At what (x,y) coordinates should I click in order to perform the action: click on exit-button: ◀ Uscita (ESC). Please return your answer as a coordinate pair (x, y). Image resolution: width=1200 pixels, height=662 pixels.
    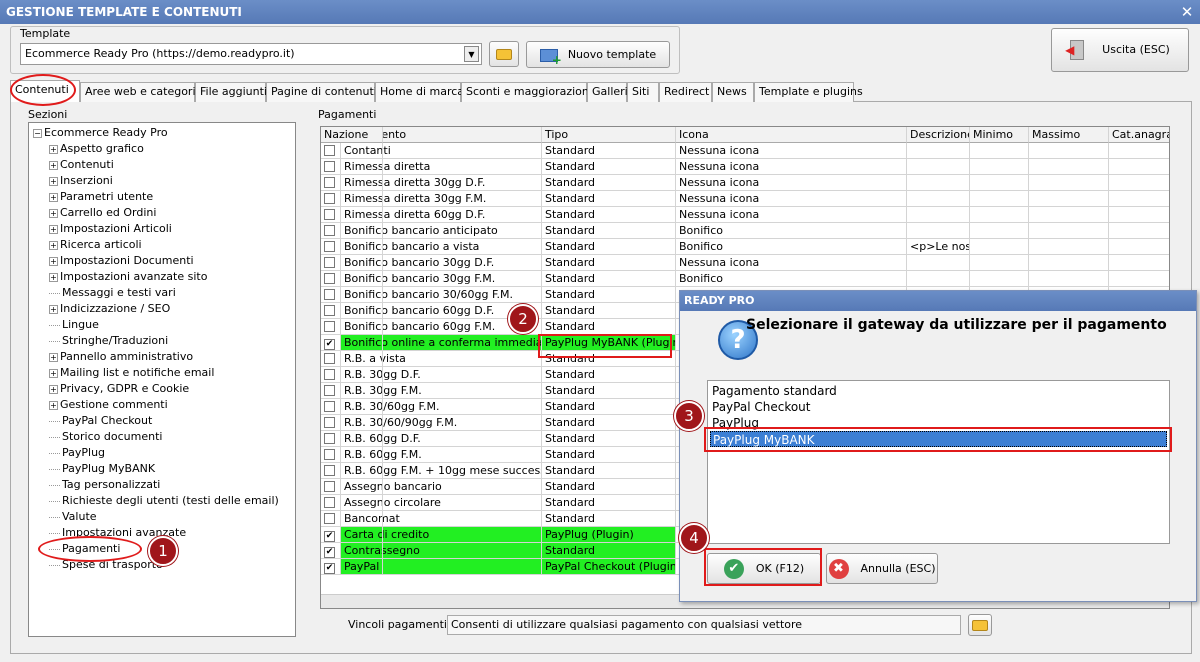
    Looking at the image, I should click on (1120, 50).